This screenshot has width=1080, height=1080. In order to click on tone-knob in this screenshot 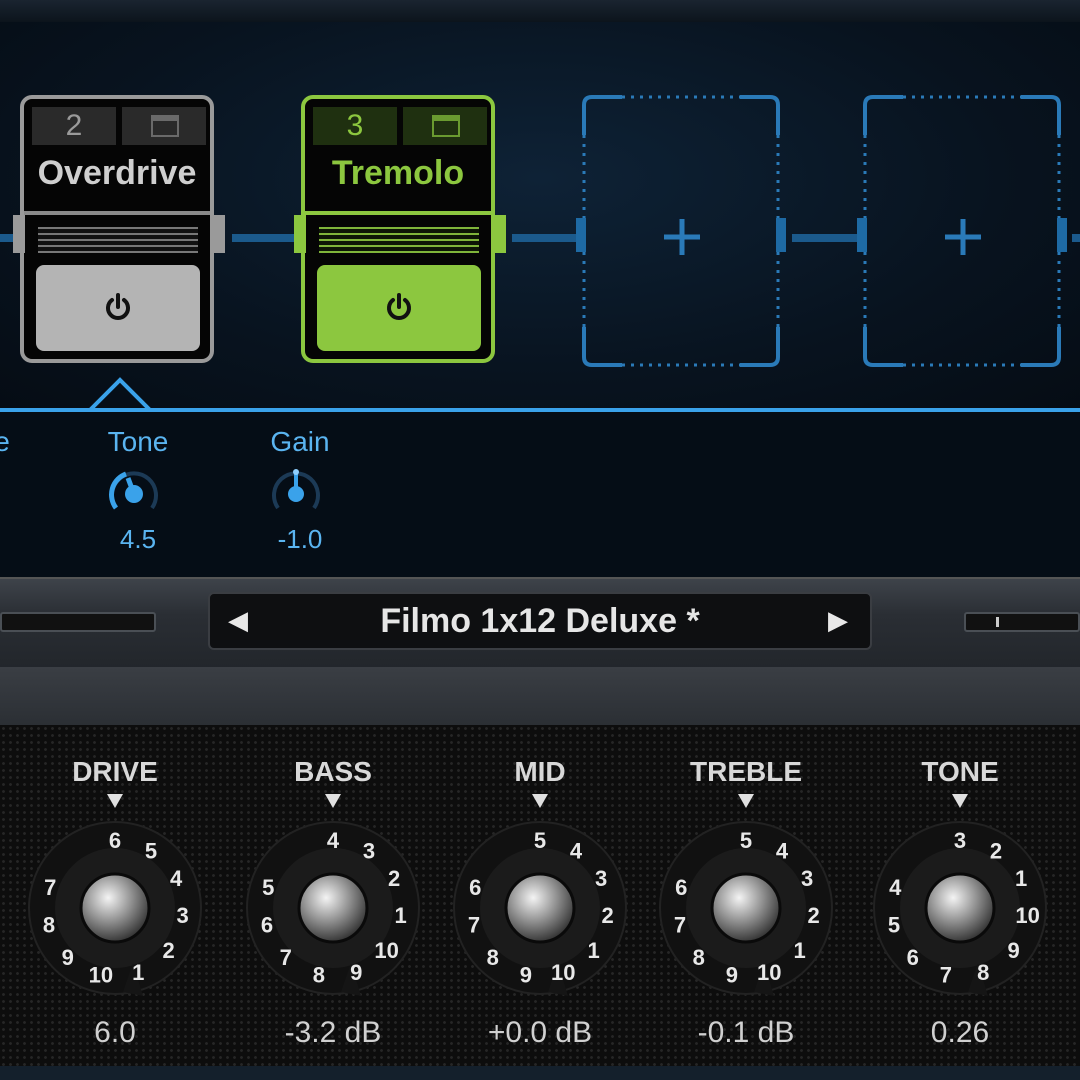, I will do `click(134, 492)`.